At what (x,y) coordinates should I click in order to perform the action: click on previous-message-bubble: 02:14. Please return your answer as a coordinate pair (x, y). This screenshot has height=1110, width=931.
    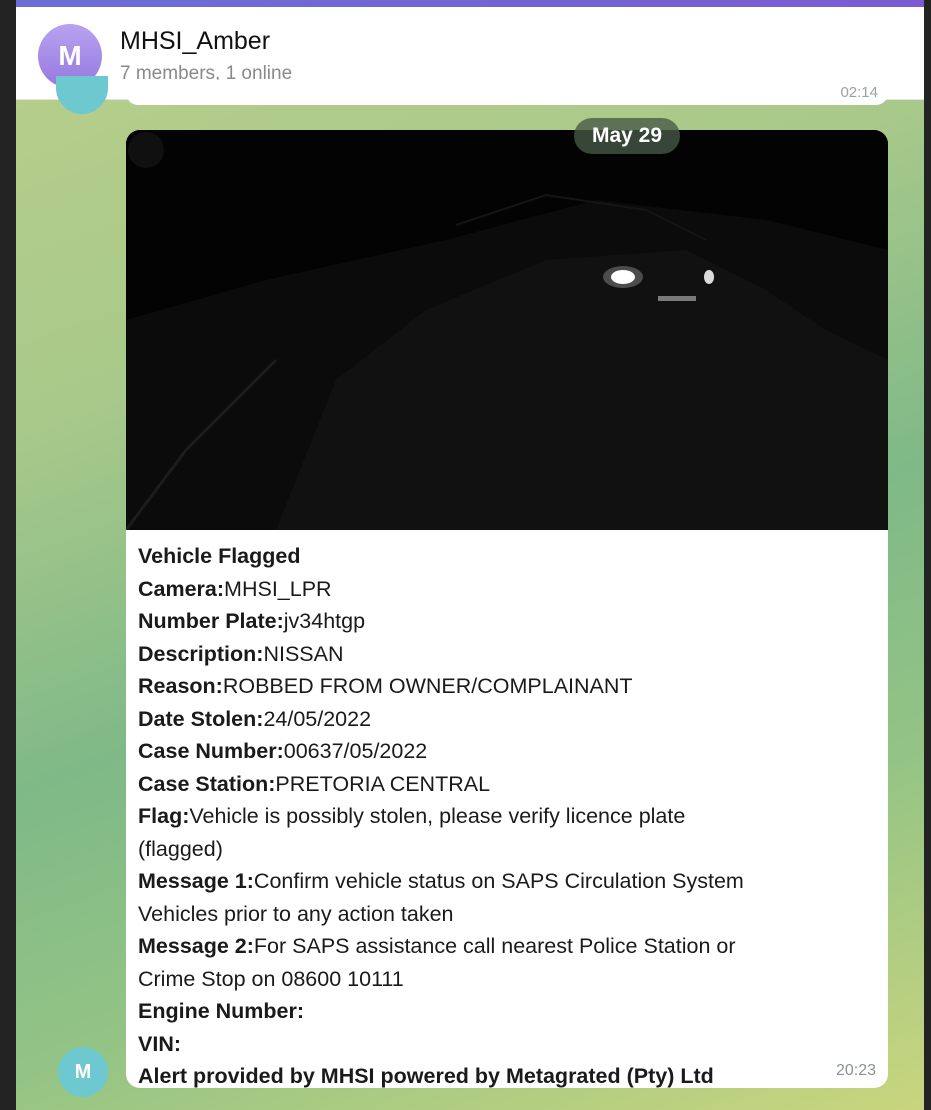
    Looking at the image, I should click on (507, 92).